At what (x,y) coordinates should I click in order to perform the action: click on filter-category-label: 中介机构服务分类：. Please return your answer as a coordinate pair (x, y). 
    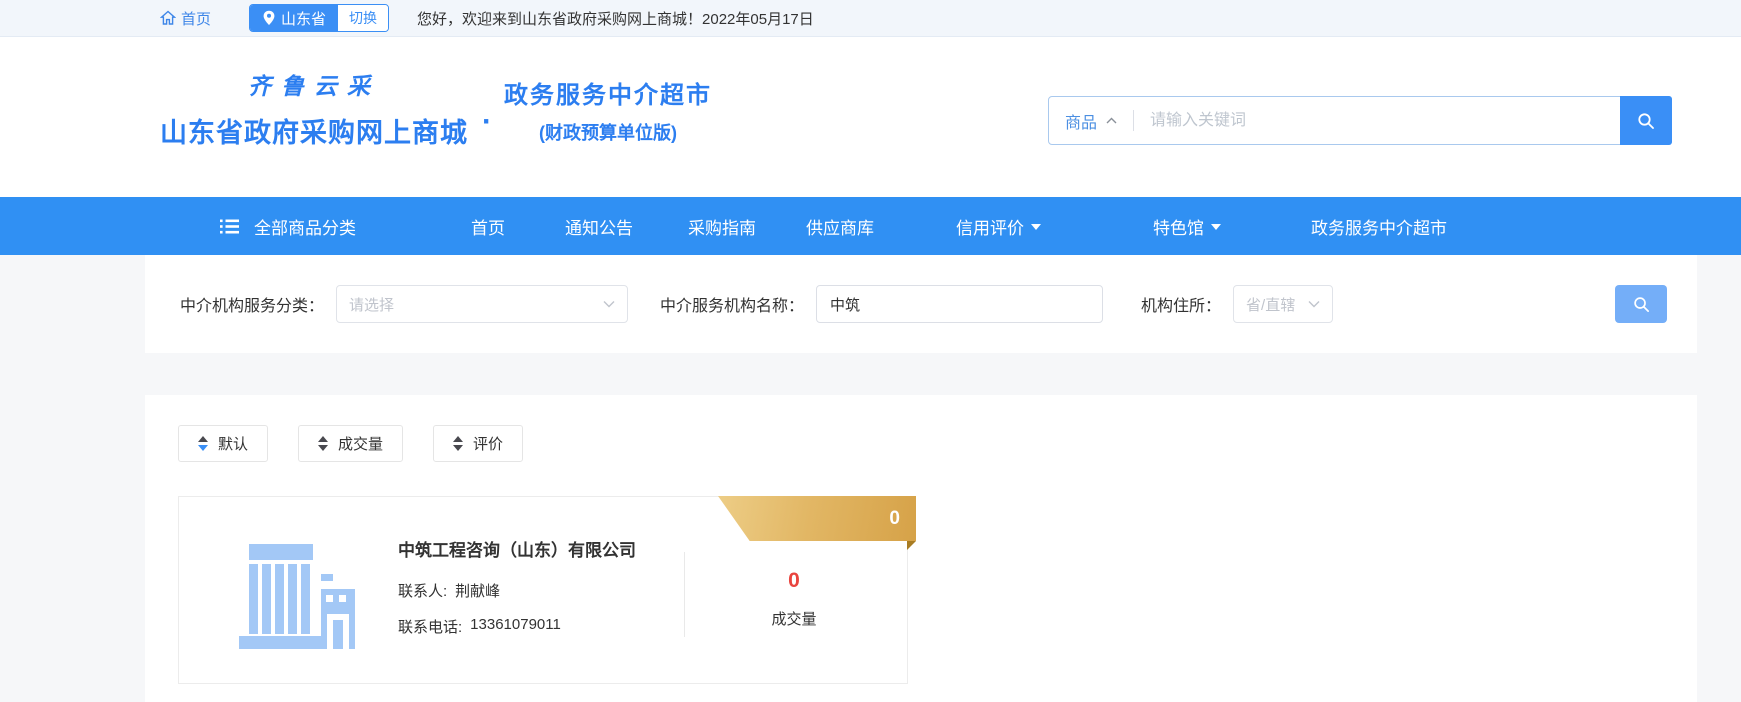
    Looking at the image, I should click on (252, 306).